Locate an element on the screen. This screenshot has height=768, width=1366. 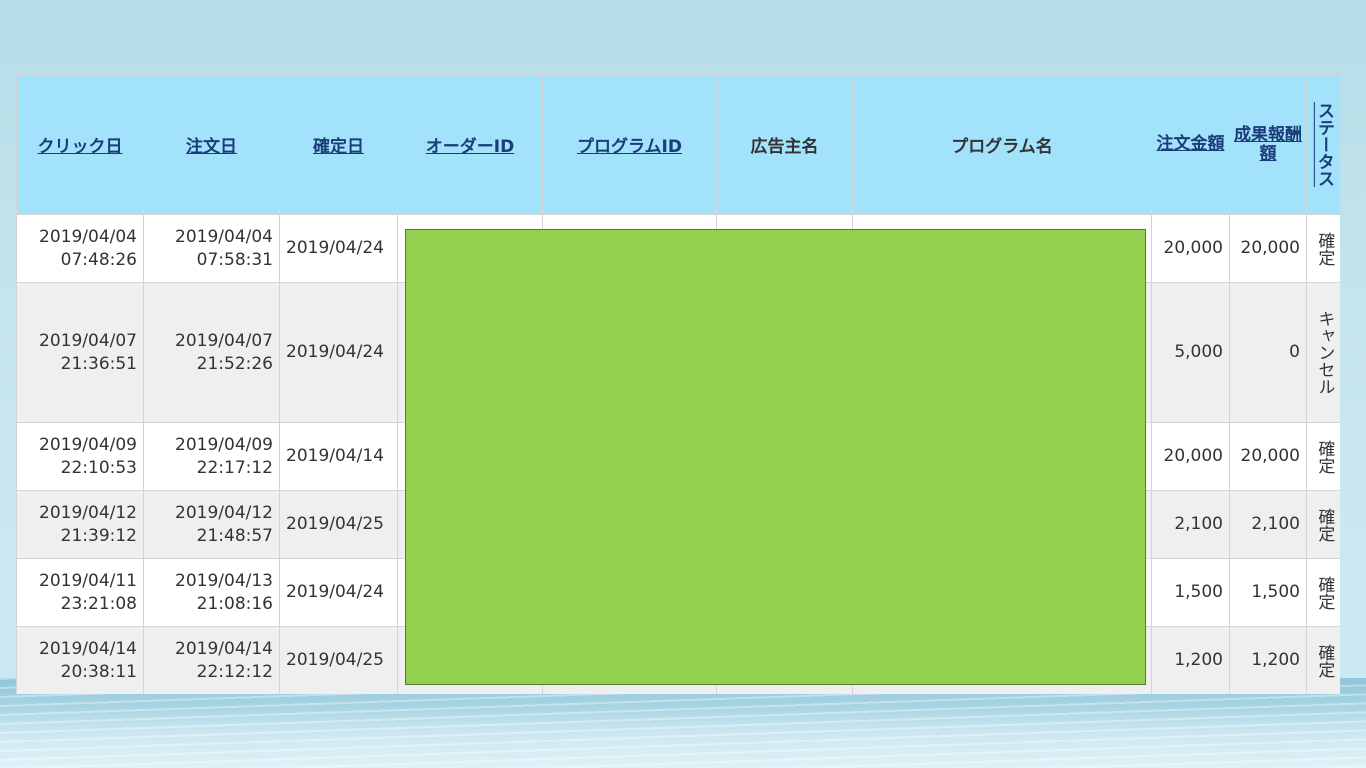
click-date: 2019/04/12 is located at coordinates (88, 512).